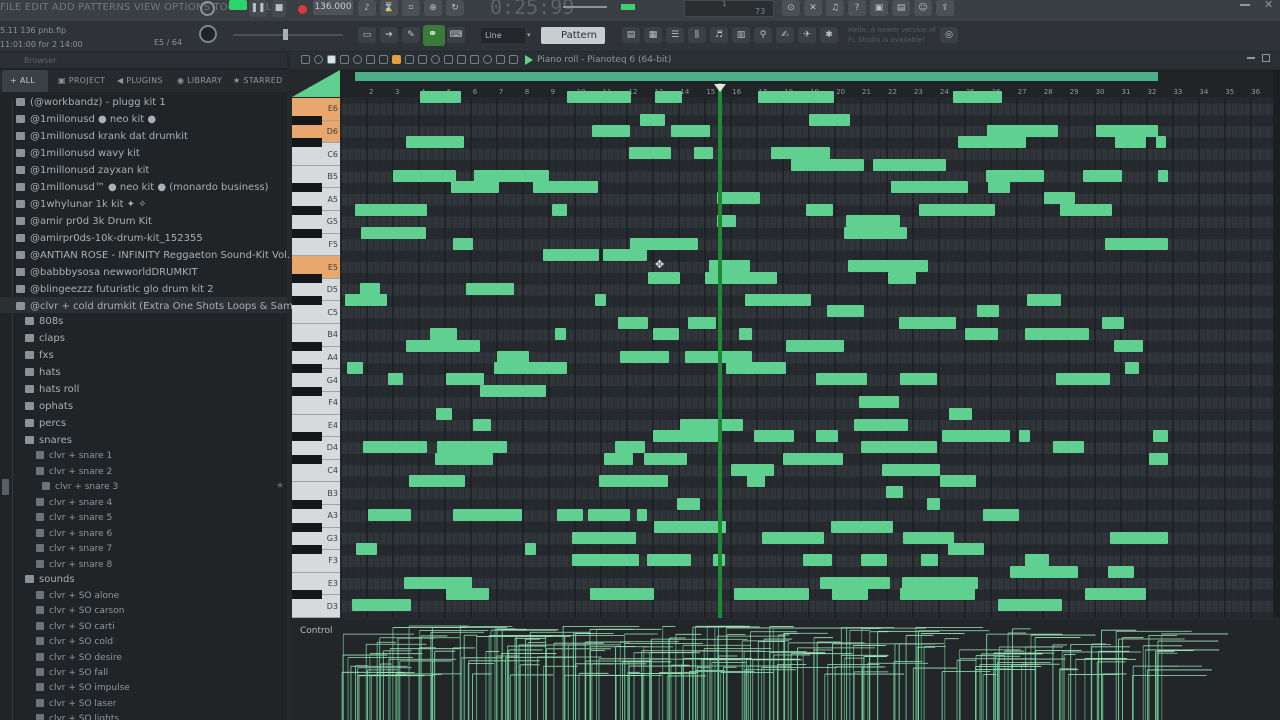 This screenshot has height=720, width=1280. What do you see at coordinates (461, 59) in the screenshot?
I see `slice-icon` at bounding box center [461, 59].